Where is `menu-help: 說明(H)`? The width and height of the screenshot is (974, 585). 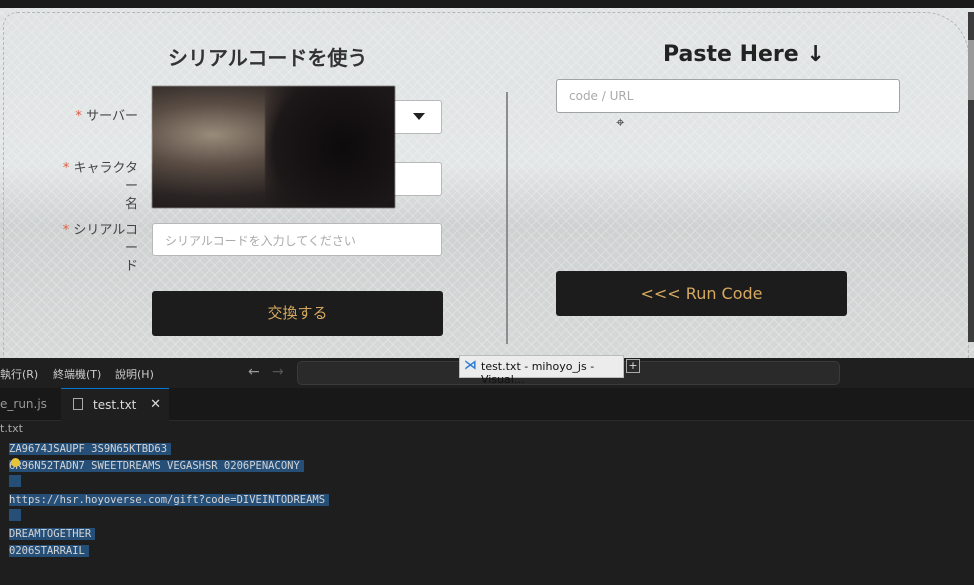 menu-help: 說明(H) is located at coordinates (134, 374).